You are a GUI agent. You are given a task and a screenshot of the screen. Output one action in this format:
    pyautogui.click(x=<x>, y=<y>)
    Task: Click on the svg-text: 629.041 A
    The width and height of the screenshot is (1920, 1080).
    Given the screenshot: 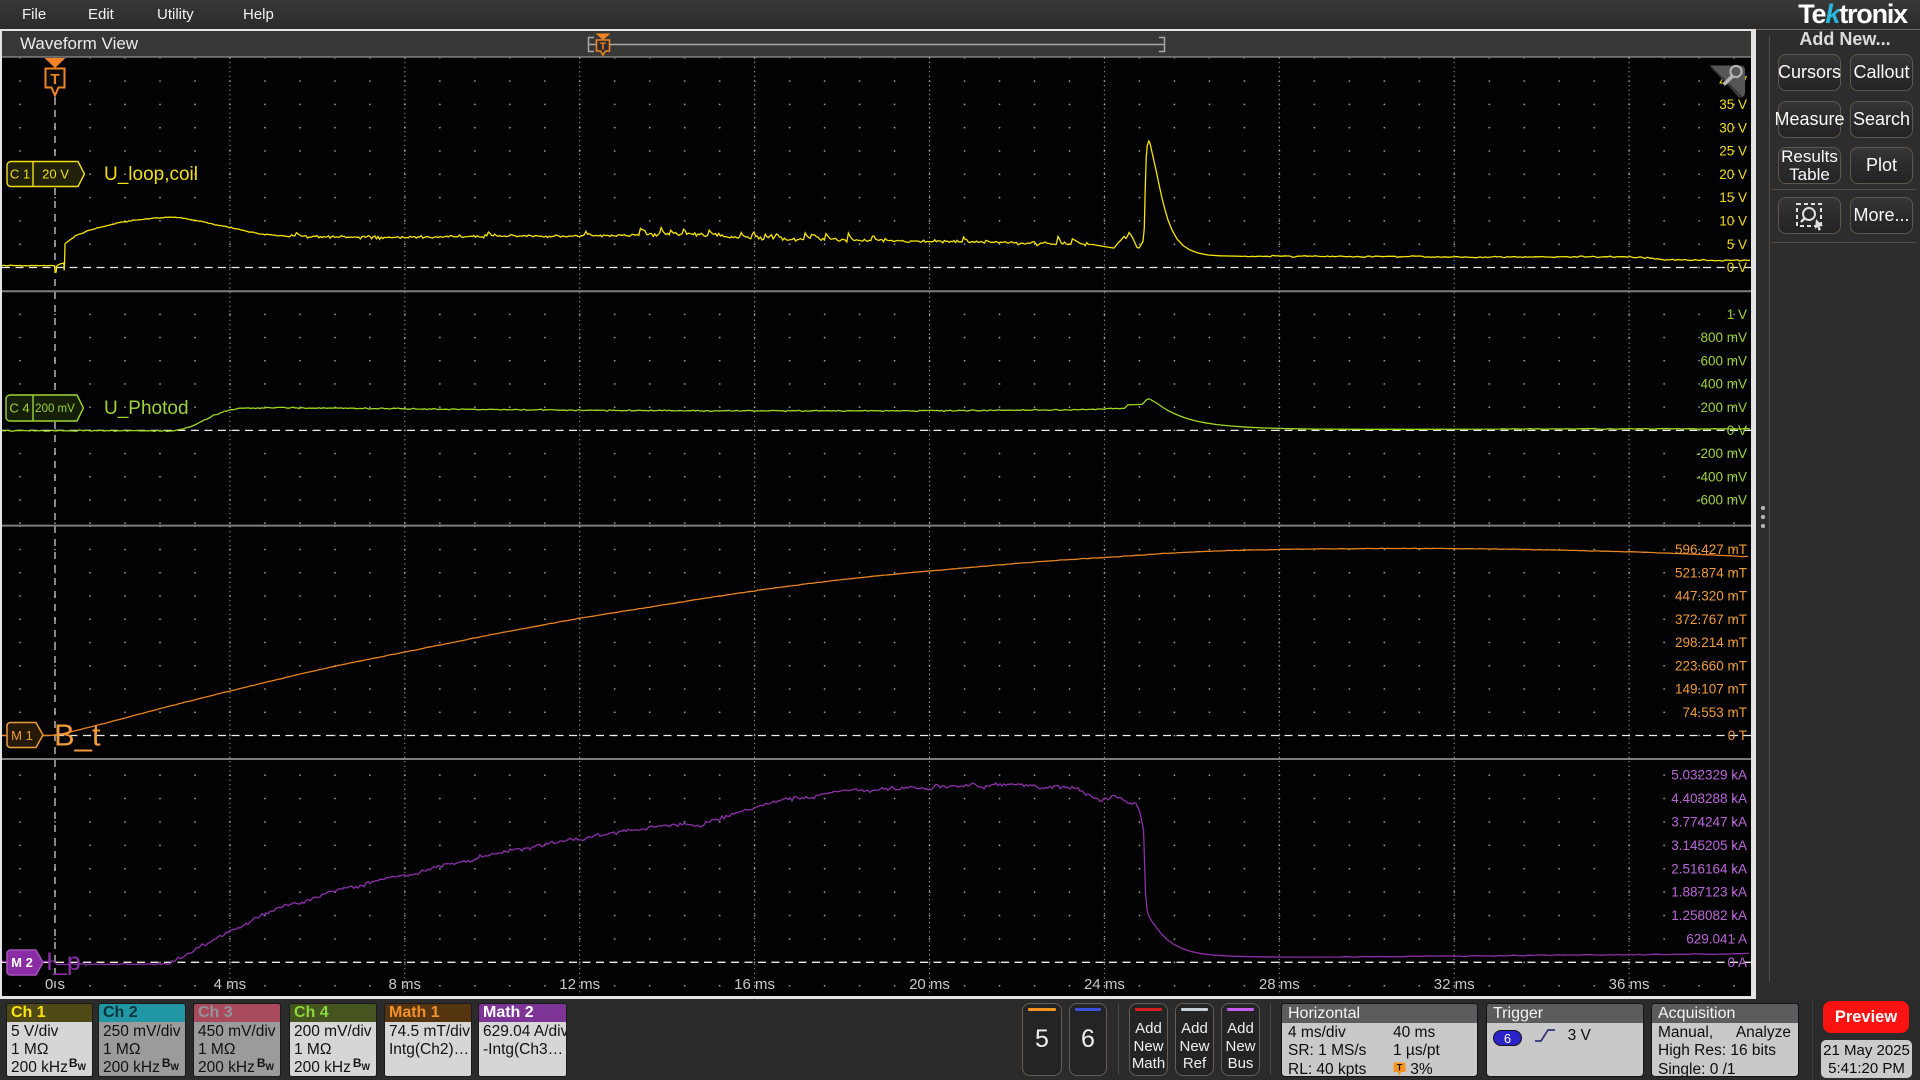 What is the action you would take?
    pyautogui.click(x=1716, y=938)
    